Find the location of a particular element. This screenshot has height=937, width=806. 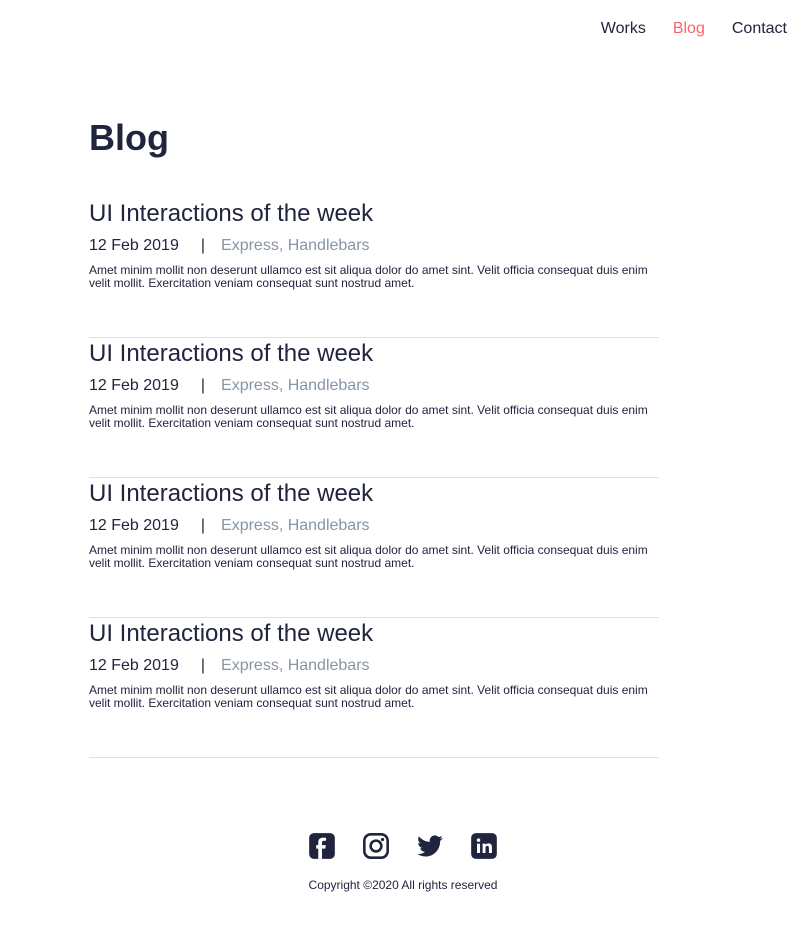

page-title: Blog is located at coordinates (129, 137).